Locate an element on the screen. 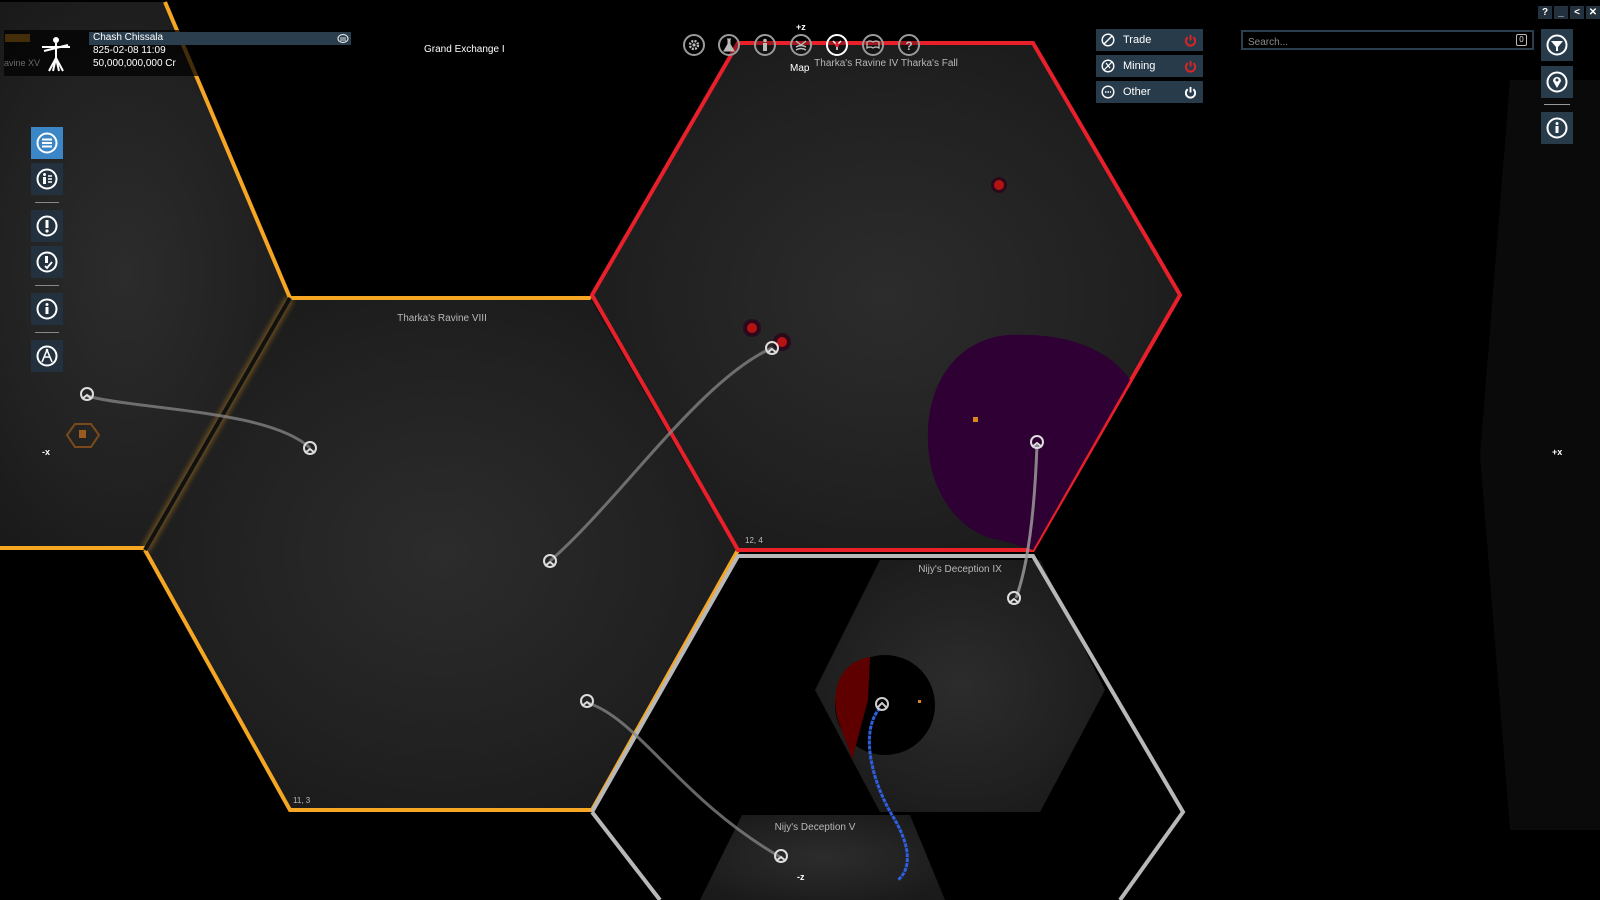 Image resolution: width=1600 pixels, height=900 pixels. right-sidebar-filter-button is located at coordinates (1557, 45).